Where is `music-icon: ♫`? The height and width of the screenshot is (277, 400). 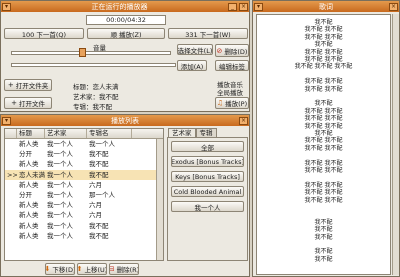 music-icon: ♫ is located at coordinates (220, 103).